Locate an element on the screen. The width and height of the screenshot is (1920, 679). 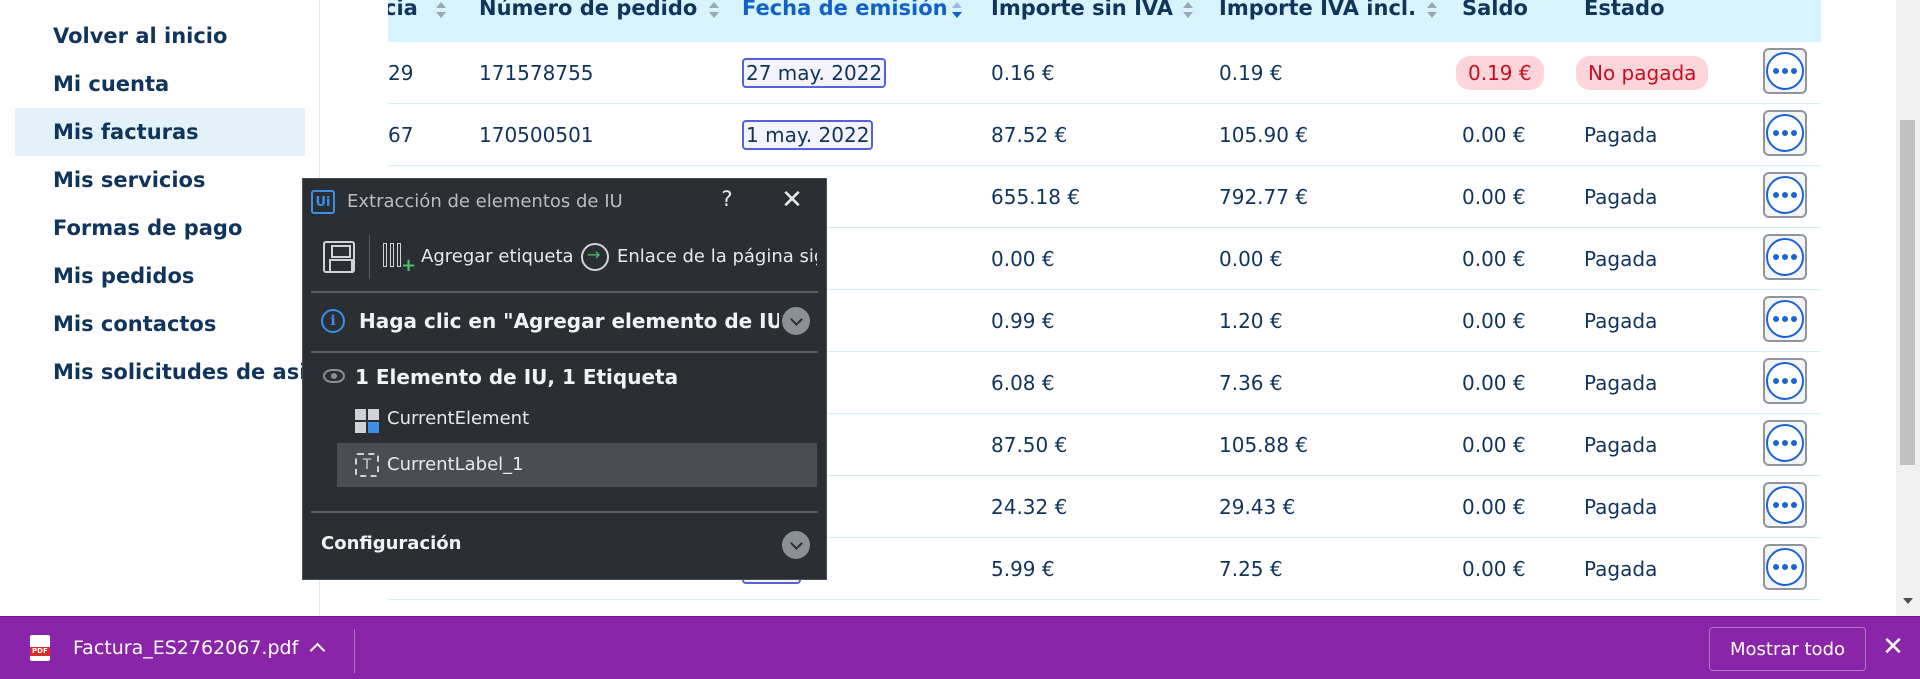
downloaded-file-name: Factura_ES2762067.pdf is located at coordinates (185, 648).